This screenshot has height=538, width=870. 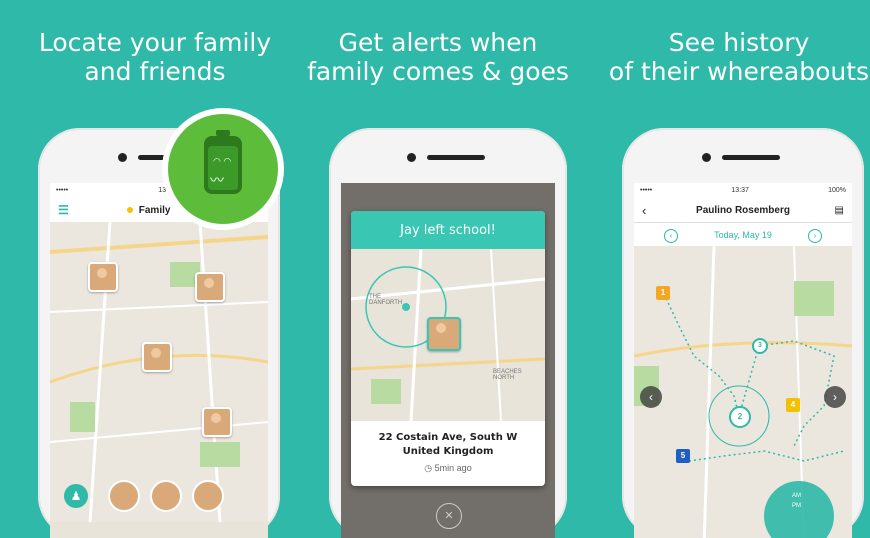 What do you see at coordinates (448, 437) in the screenshot?
I see `address-line1: 22 Costain Ave, South W` at bounding box center [448, 437].